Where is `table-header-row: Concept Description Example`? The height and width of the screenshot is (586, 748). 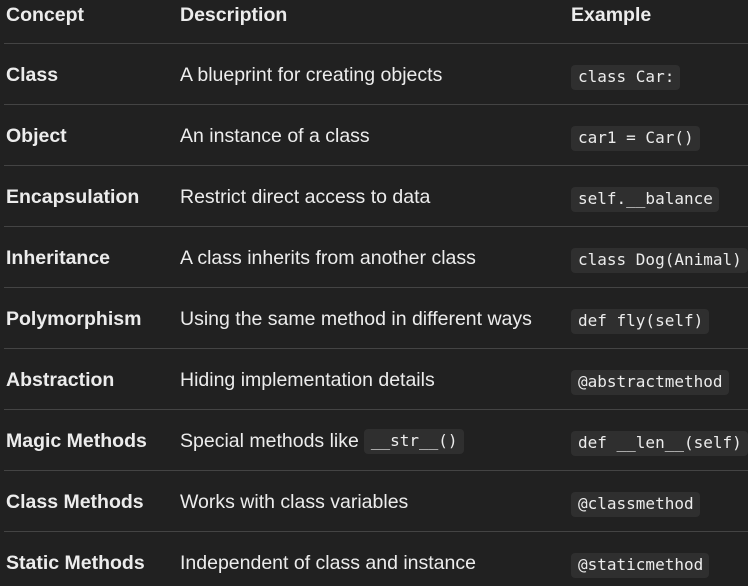 table-header-row: Concept Description Example is located at coordinates (374, 22).